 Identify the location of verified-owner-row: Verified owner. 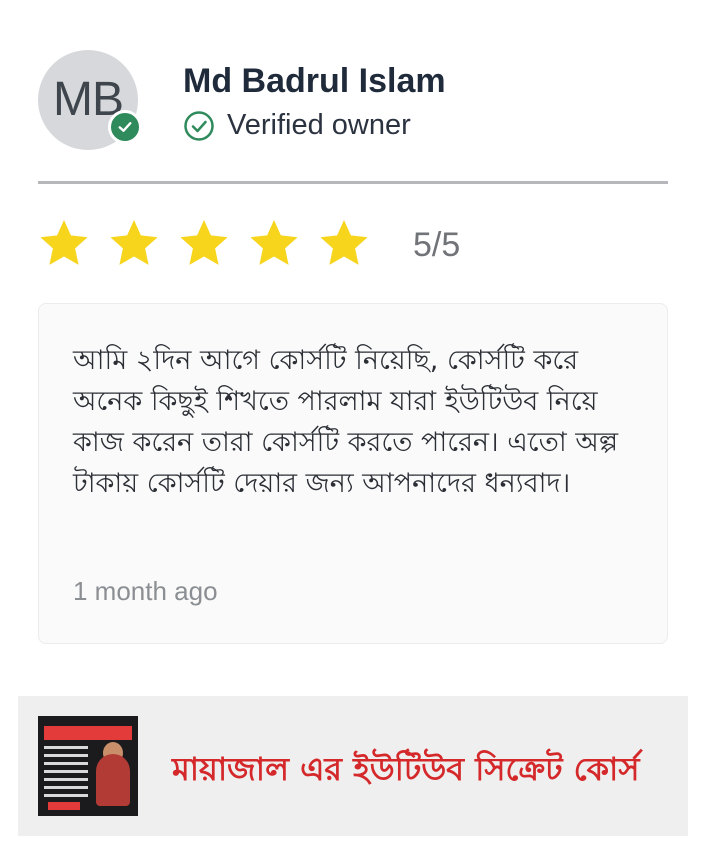
(297, 125).